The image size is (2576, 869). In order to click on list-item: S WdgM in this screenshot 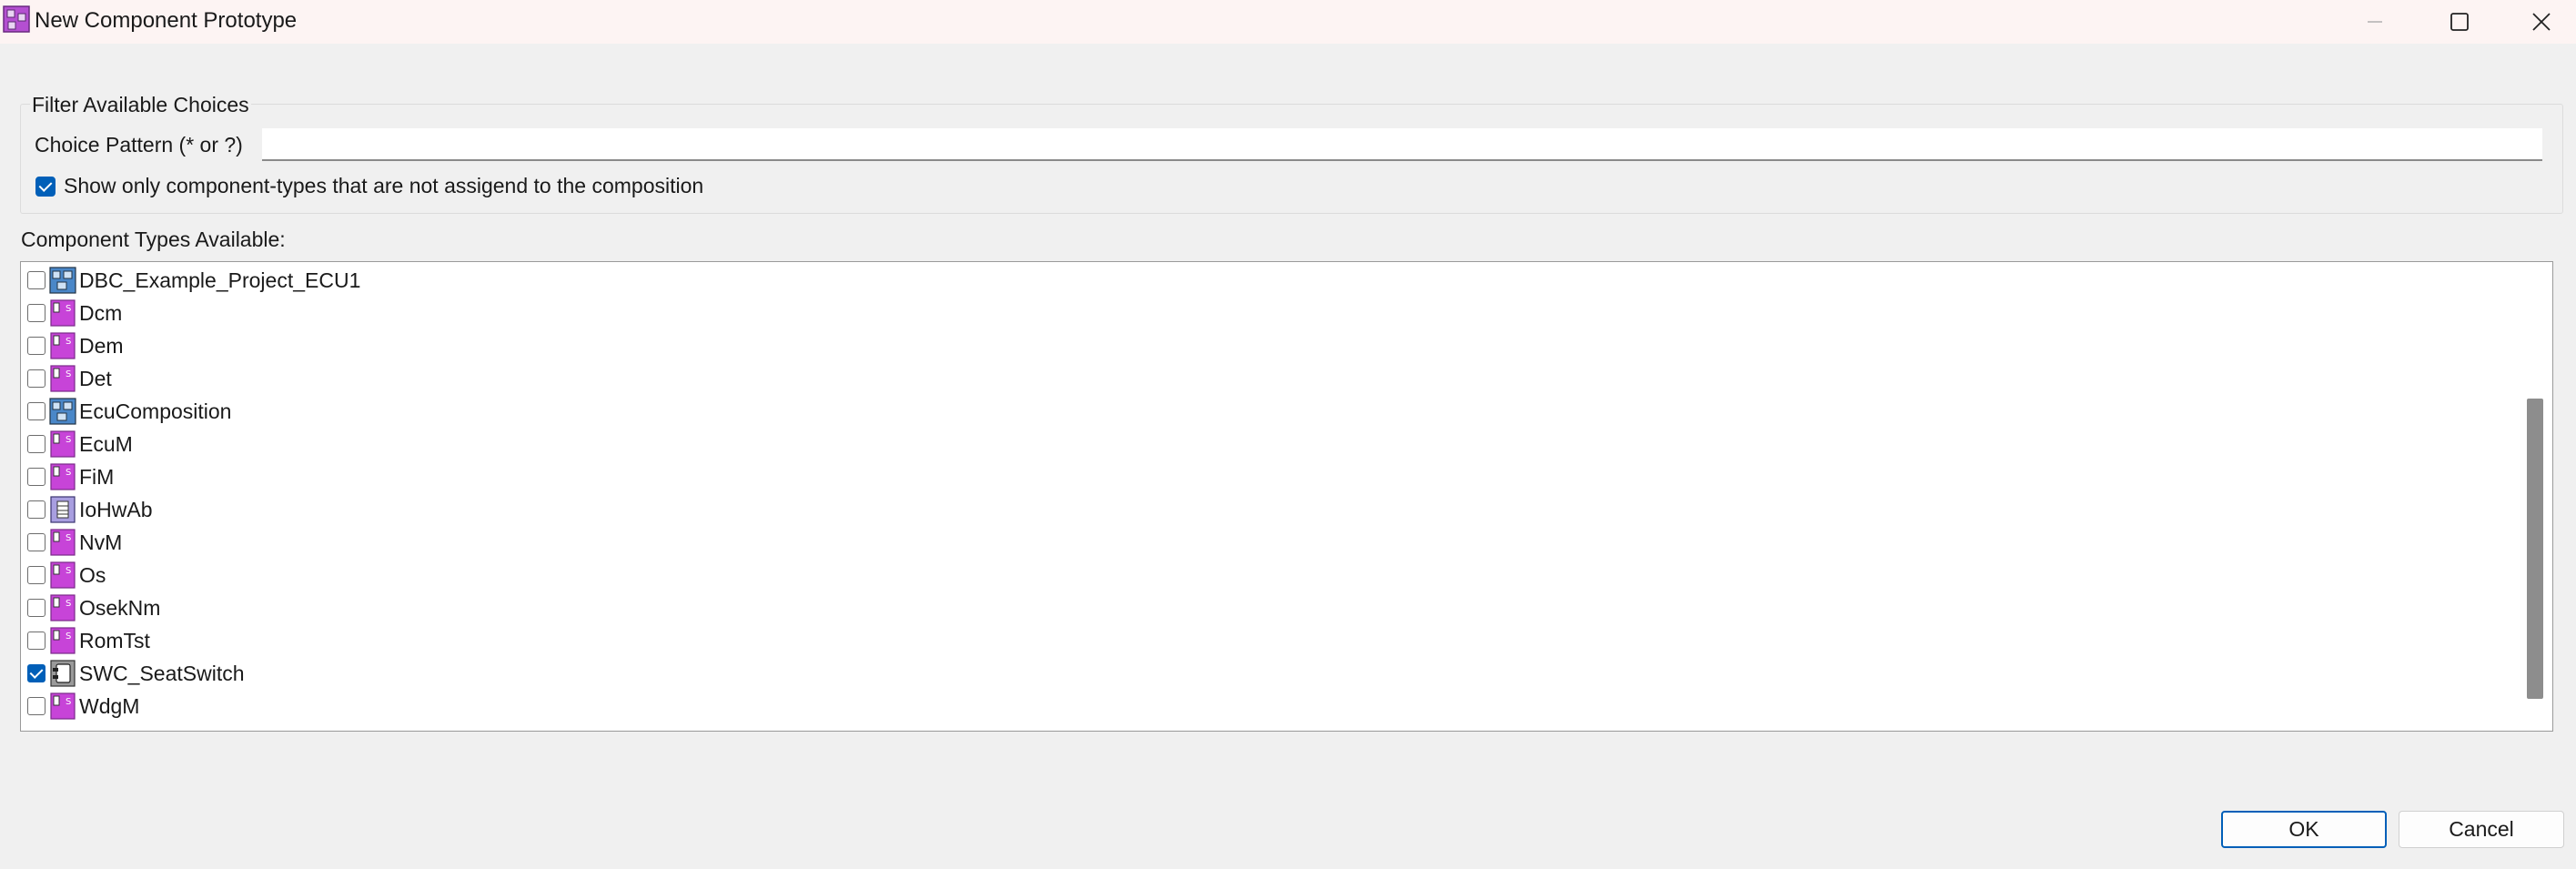, I will do `click(1267, 707)`.